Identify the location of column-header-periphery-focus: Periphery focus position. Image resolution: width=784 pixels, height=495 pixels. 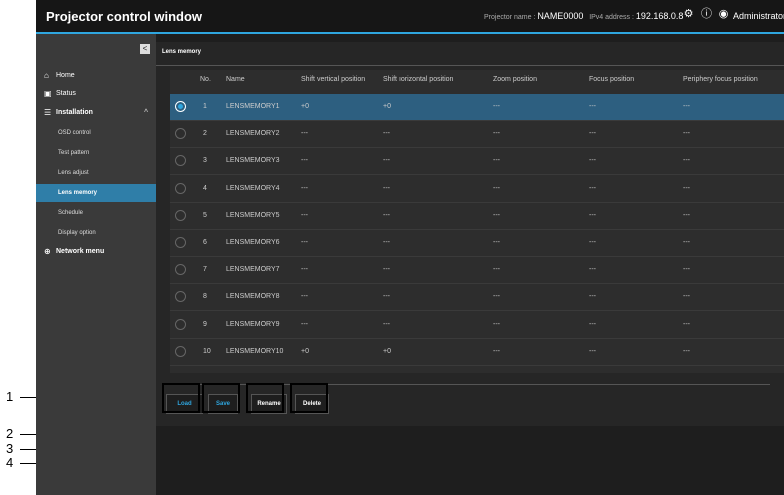
(720, 79).